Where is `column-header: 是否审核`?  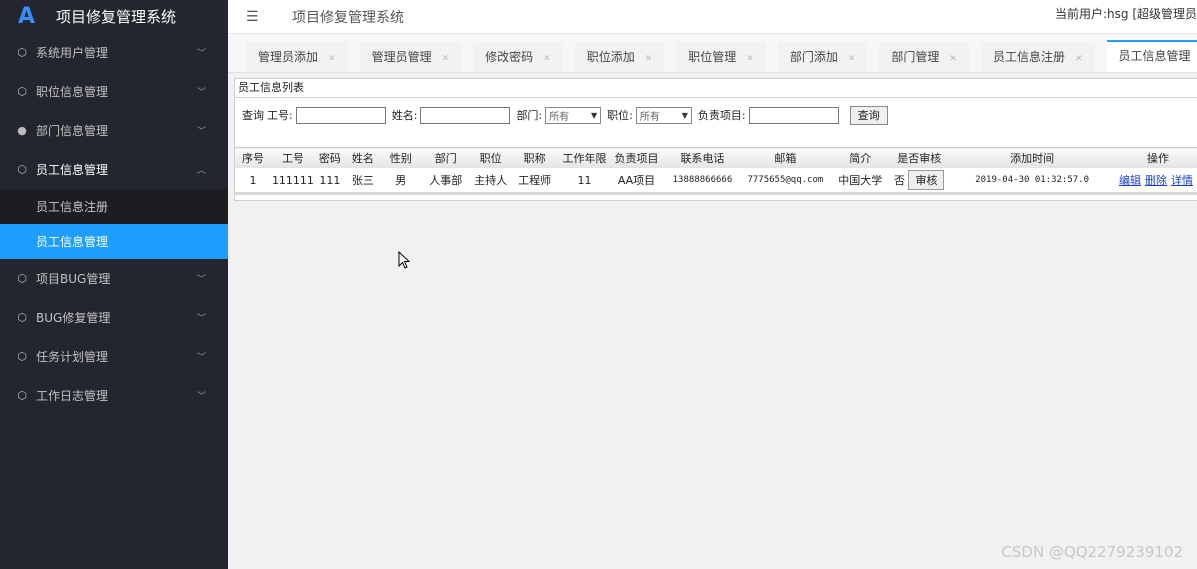 column-header: 是否审核 is located at coordinates (919, 157).